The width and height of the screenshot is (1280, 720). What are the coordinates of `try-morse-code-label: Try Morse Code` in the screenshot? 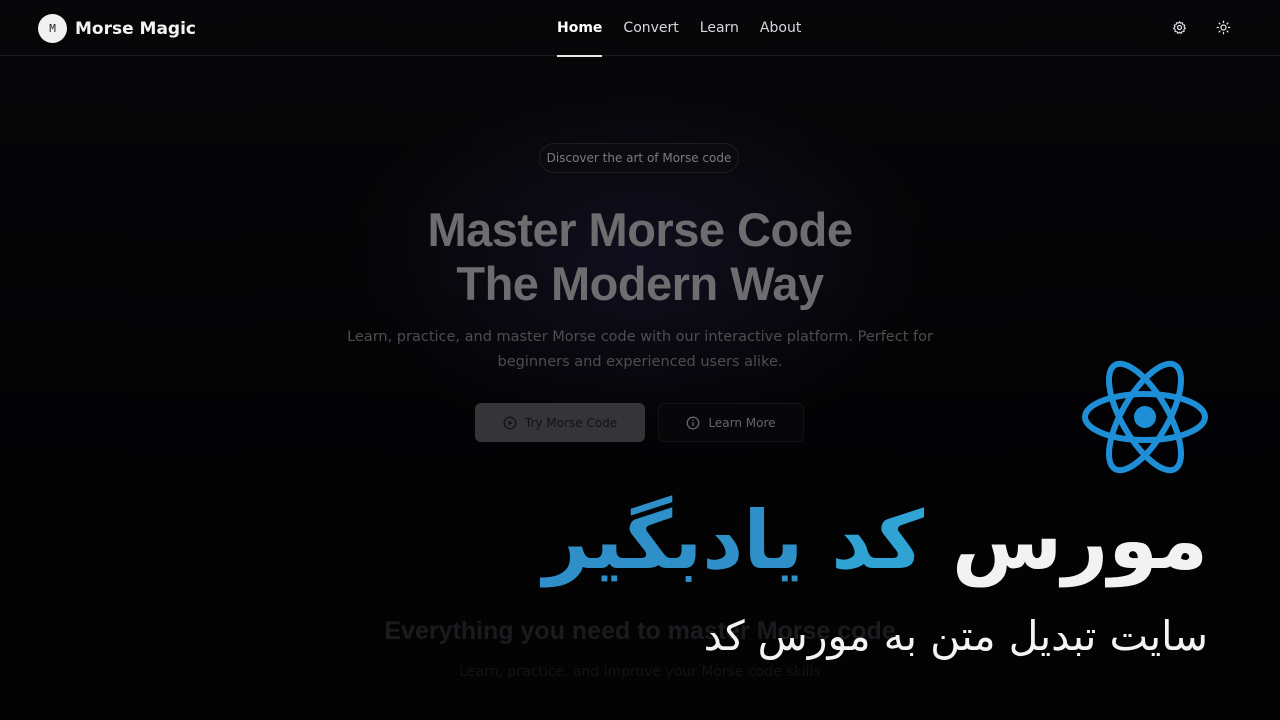 It's located at (571, 422).